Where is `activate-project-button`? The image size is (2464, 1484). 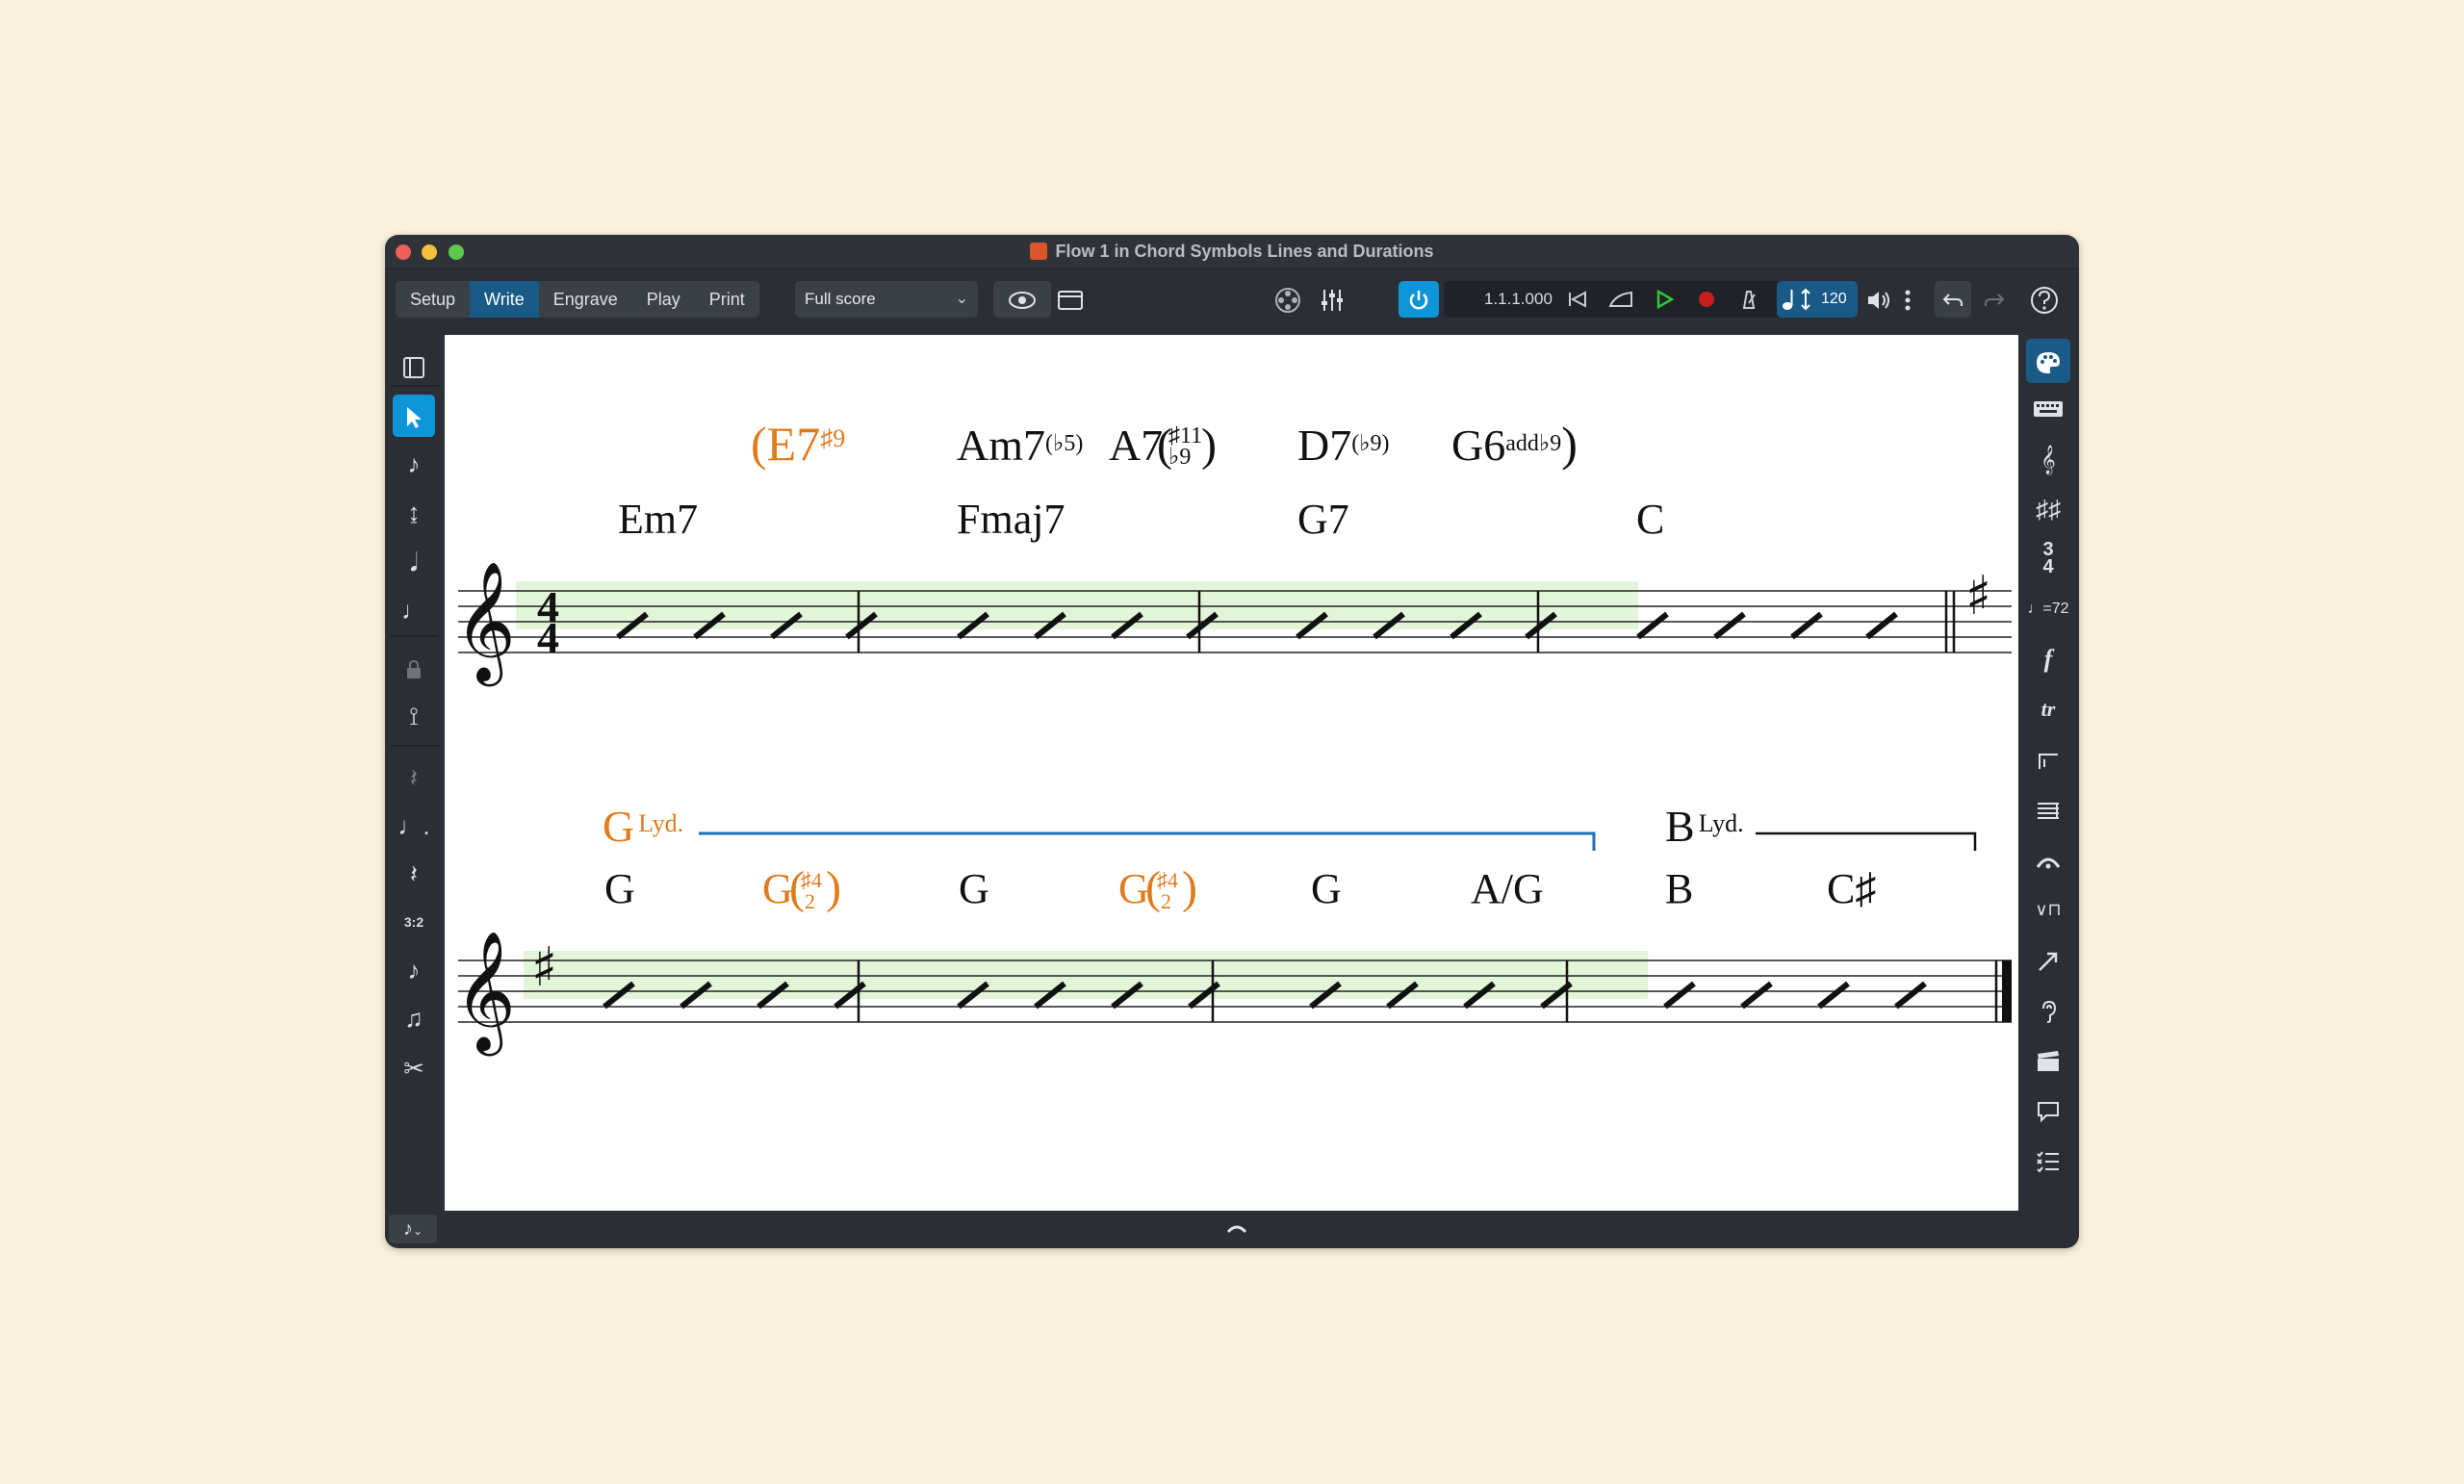
activate-project-button is located at coordinates (1419, 299).